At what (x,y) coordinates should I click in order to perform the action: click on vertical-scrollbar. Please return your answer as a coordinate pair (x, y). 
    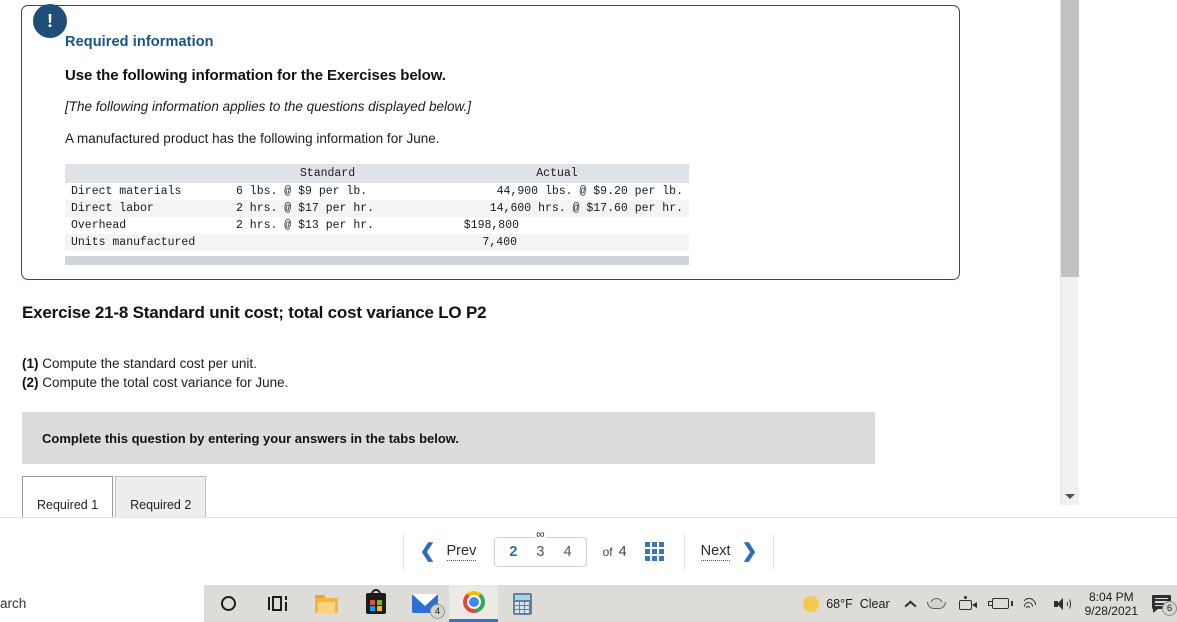
    Looking at the image, I should click on (1069, 252).